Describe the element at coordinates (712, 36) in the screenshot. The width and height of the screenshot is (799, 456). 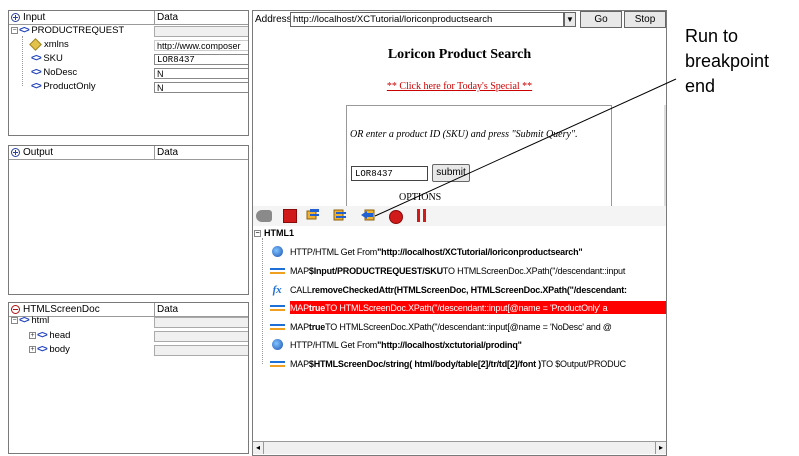
I see `callout-line-1: Run to` at that location.